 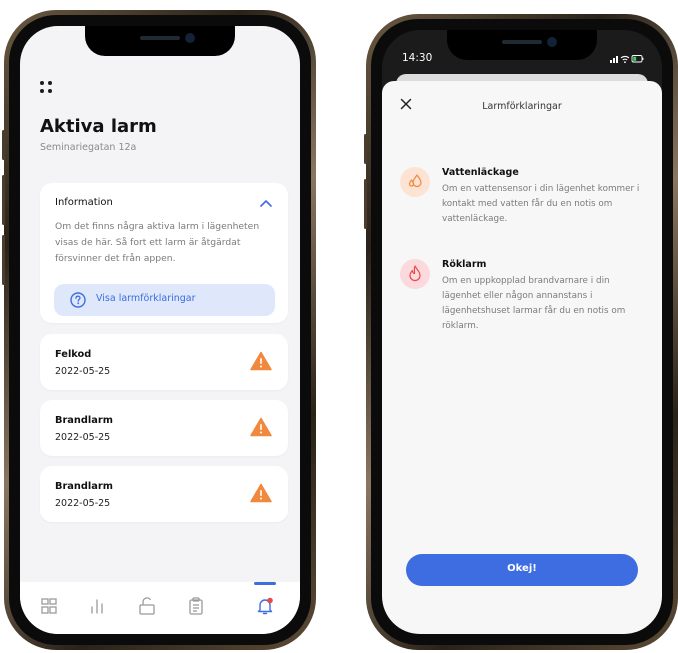 I want to click on address-subtitle: Seminariegatan 12a, so click(x=88, y=147).